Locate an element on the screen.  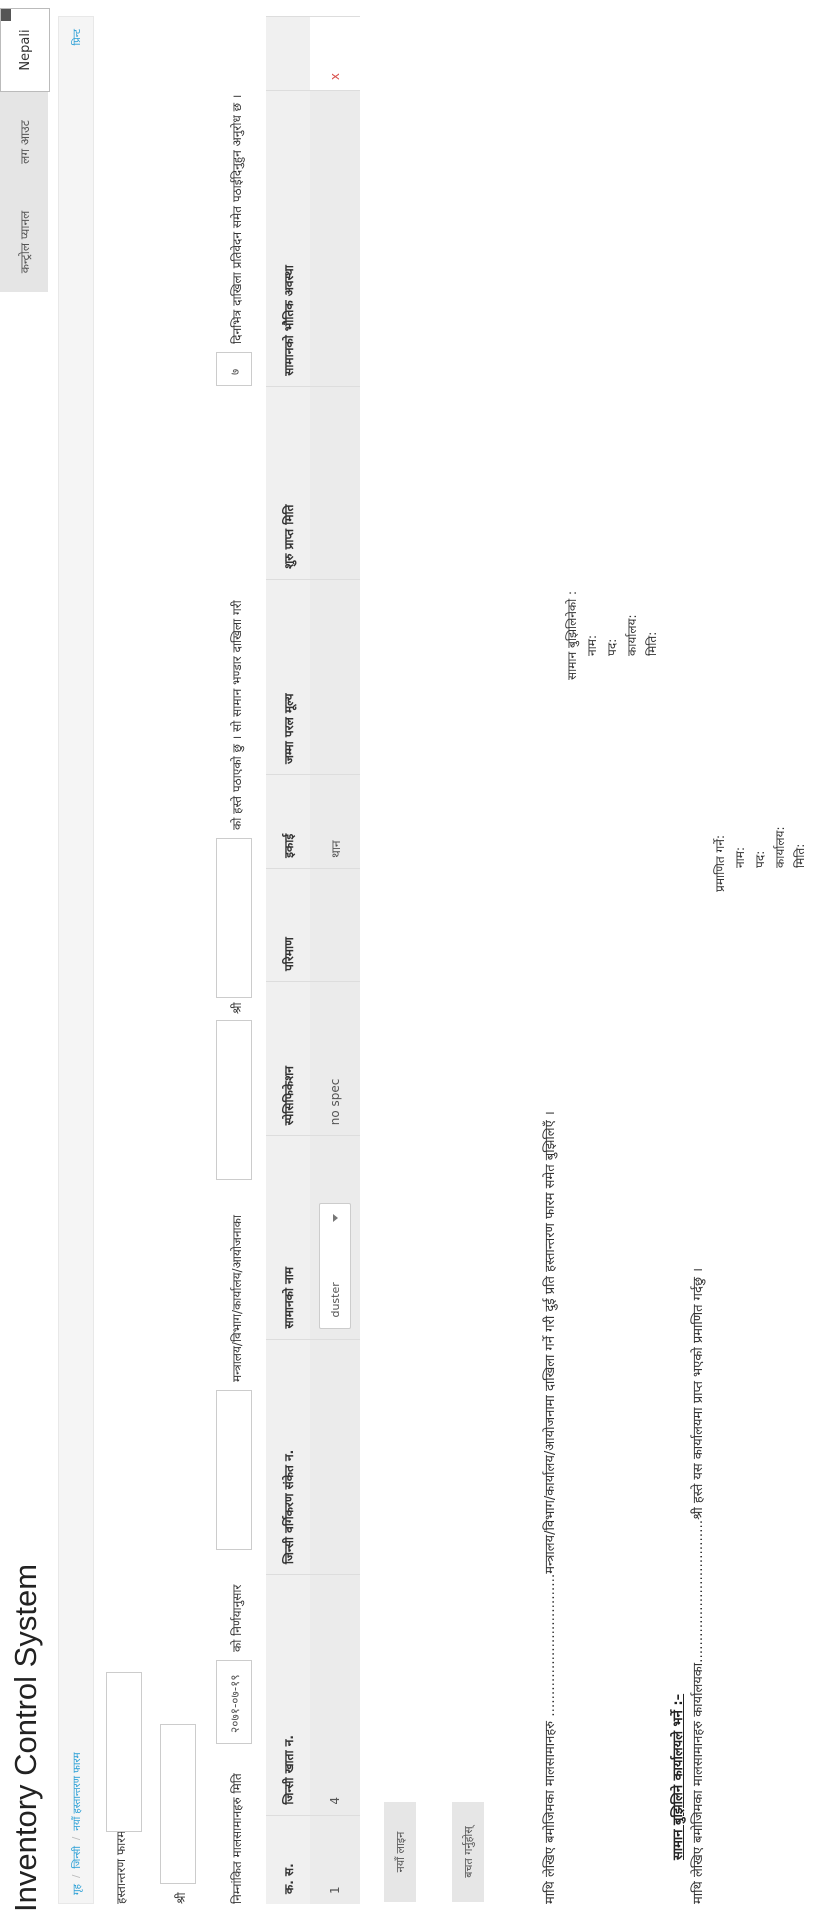
certifier-office: कार्यालय: is located at coordinates (780, 847).